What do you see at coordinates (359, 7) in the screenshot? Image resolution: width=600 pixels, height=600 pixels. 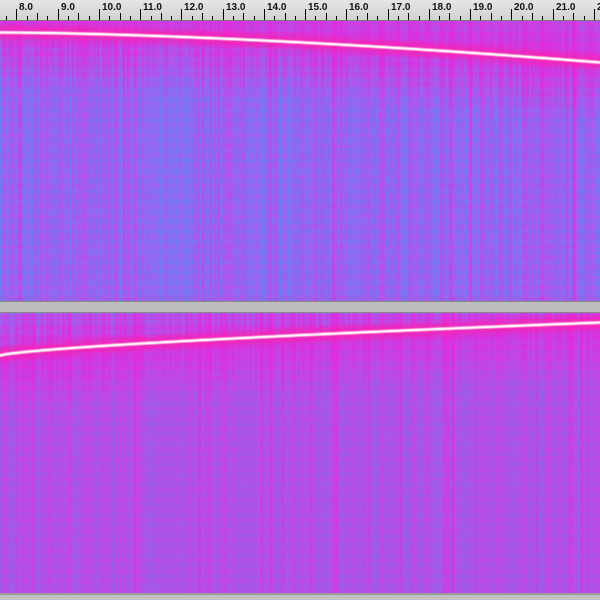 I see `ruler-label: 16.0` at bounding box center [359, 7].